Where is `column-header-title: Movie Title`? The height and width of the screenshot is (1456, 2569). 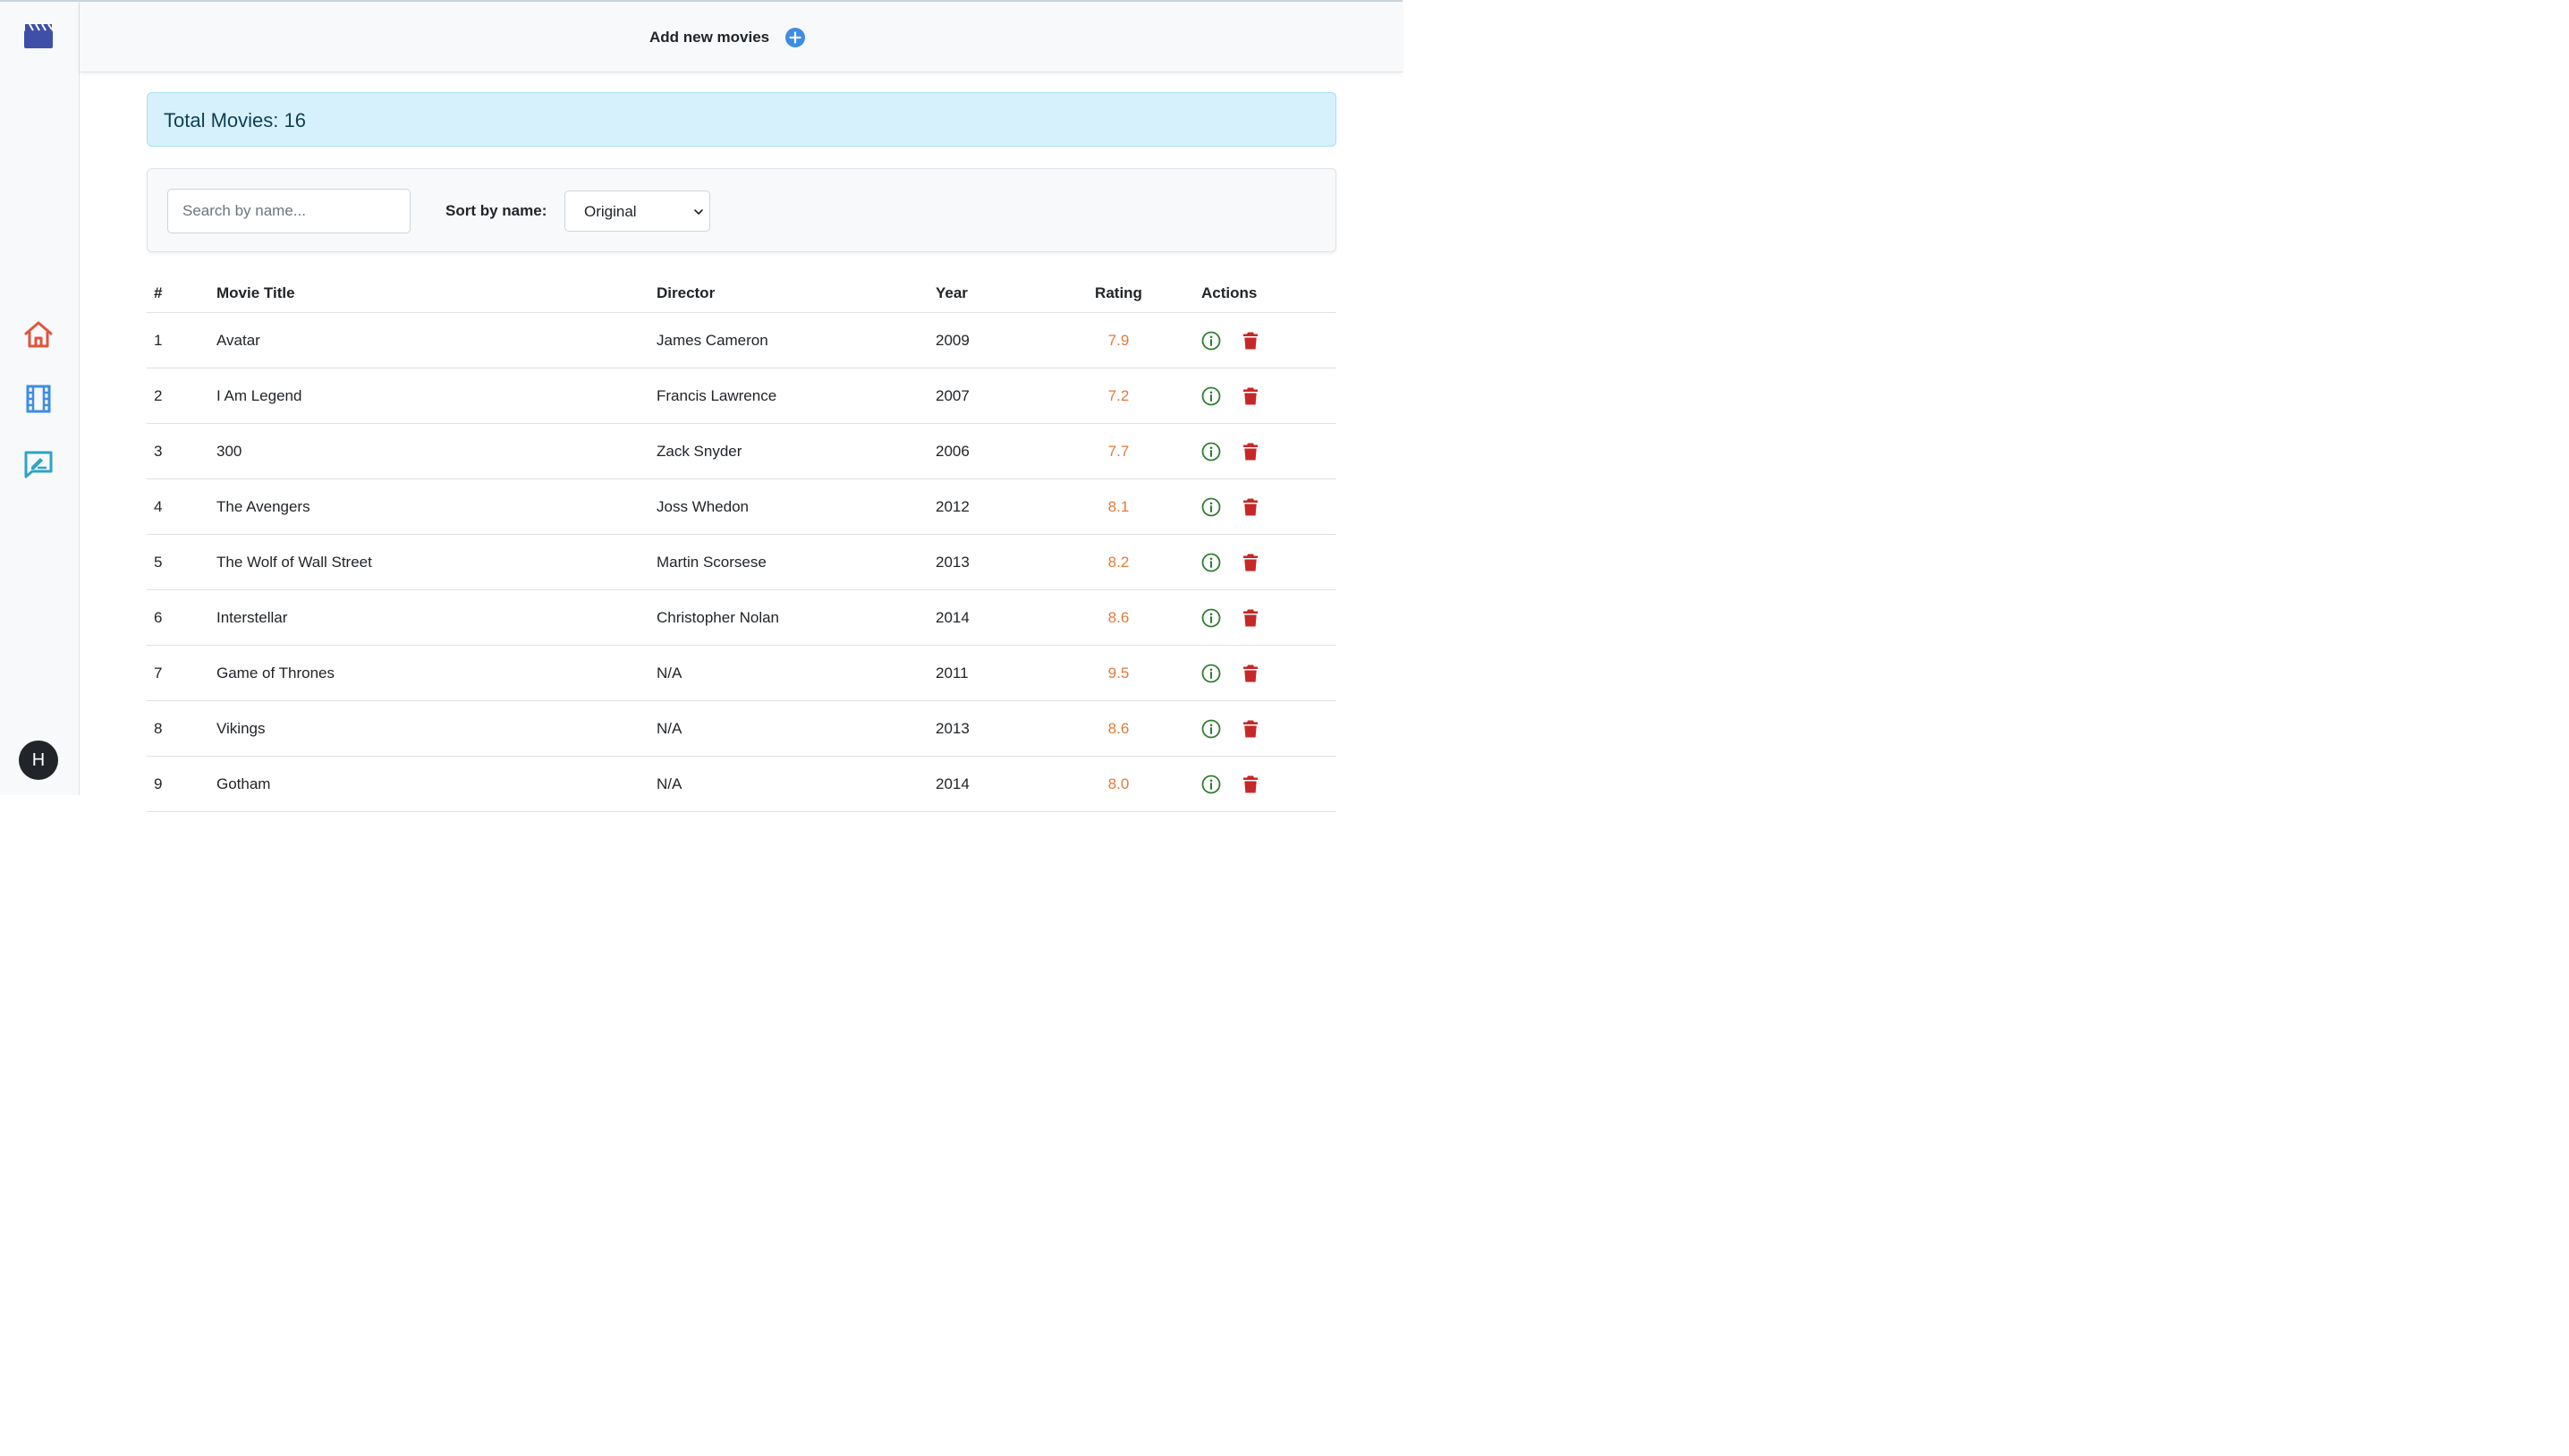 column-header-title: Movie Title is located at coordinates (437, 293).